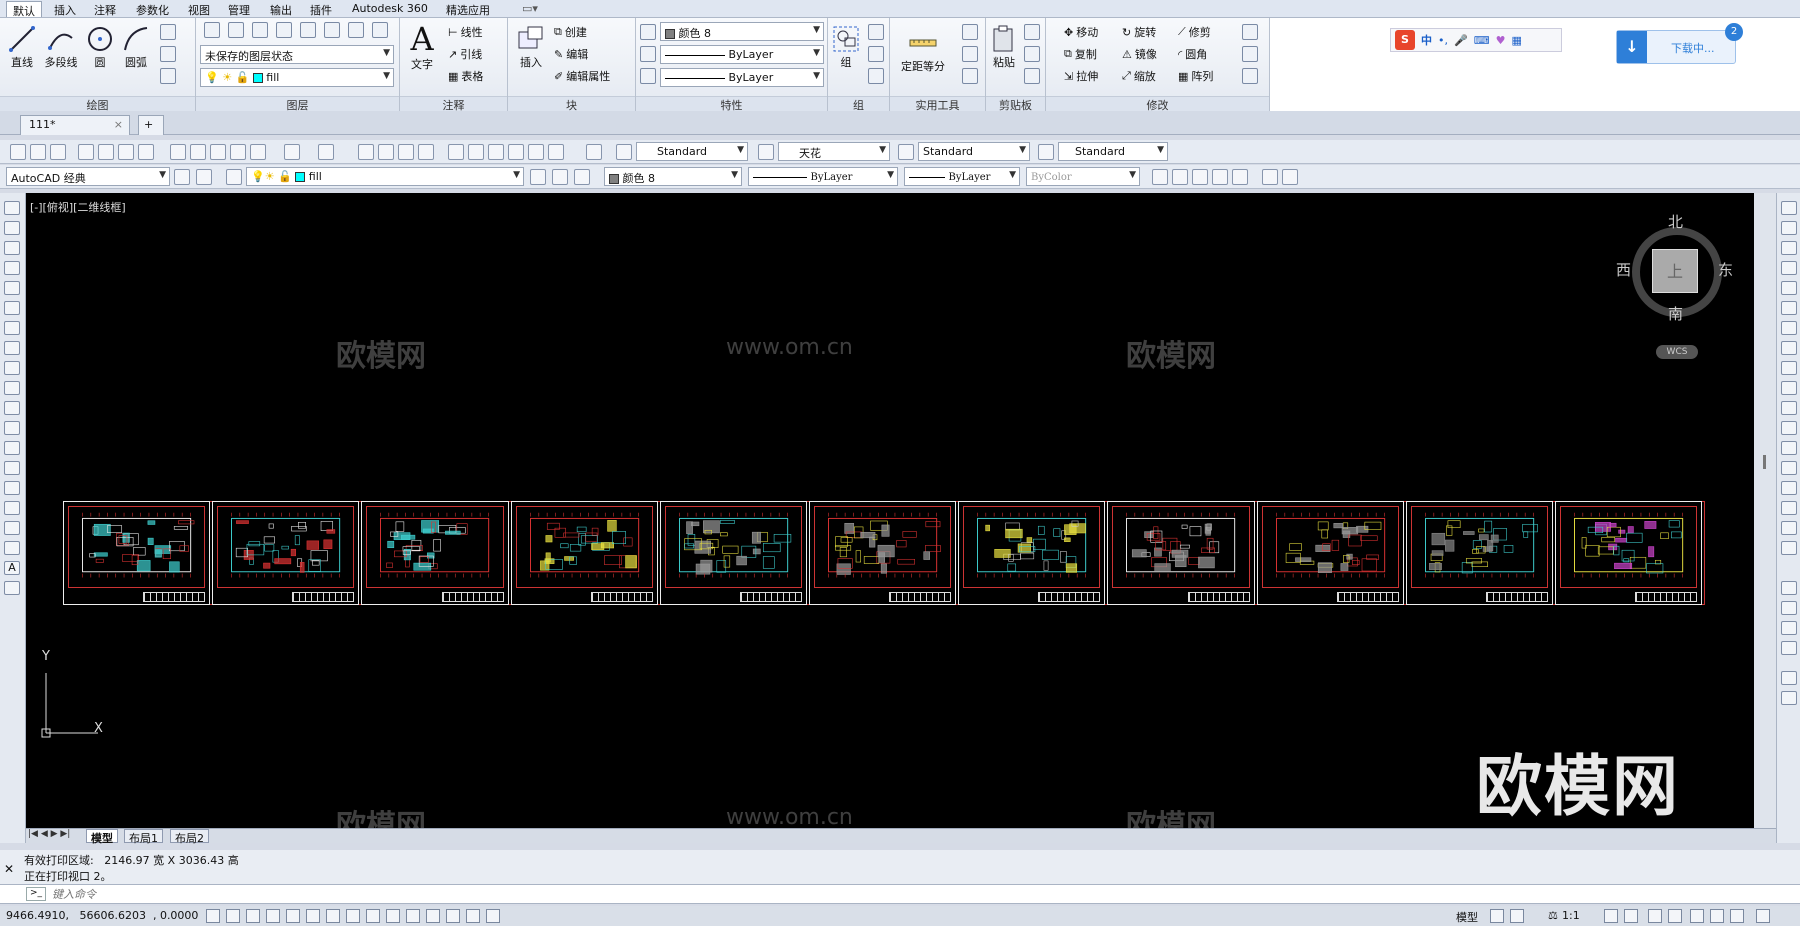 The height and width of the screenshot is (926, 1800). What do you see at coordinates (1080, 54) in the screenshot?
I see `copy-button: ⧉ 复制` at bounding box center [1080, 54].